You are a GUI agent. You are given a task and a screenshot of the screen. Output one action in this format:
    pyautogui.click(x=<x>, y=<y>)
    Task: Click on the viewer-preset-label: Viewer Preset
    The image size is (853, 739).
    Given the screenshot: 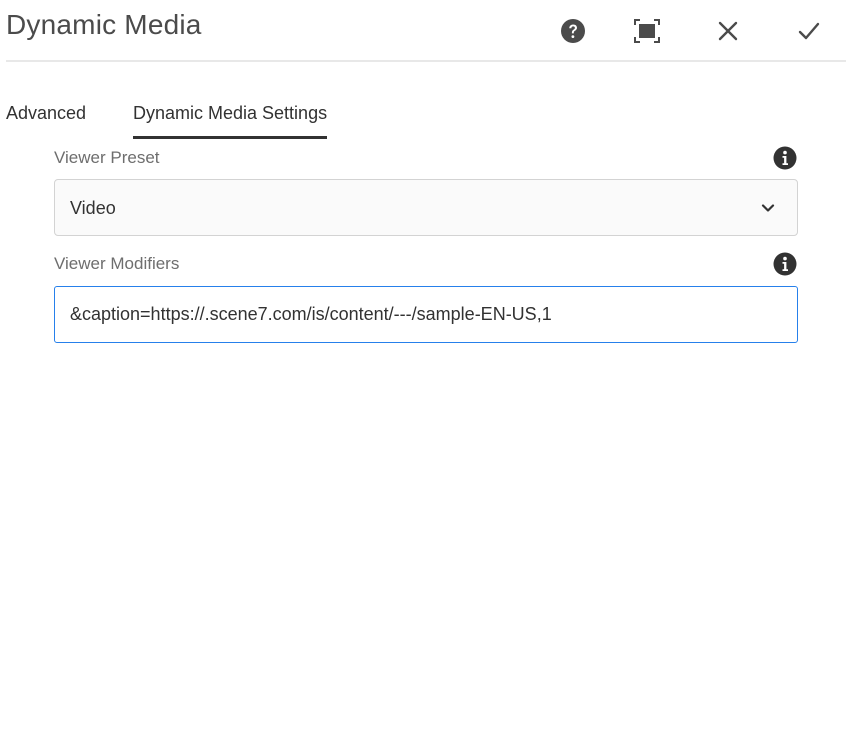 What is the action you would take?
    pyautogui.click(x=107, y=157)
    